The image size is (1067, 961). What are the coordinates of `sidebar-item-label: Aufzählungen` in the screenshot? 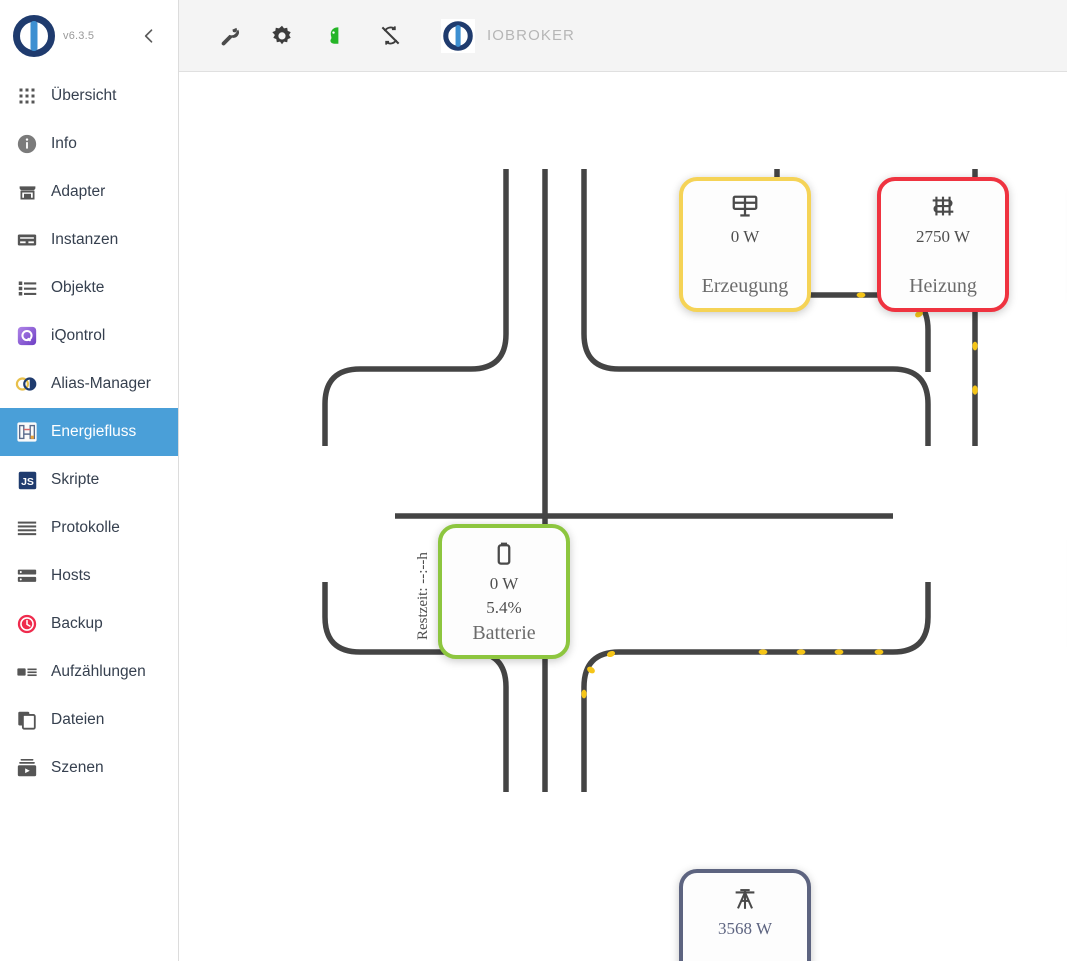 It's located at (98, 671).